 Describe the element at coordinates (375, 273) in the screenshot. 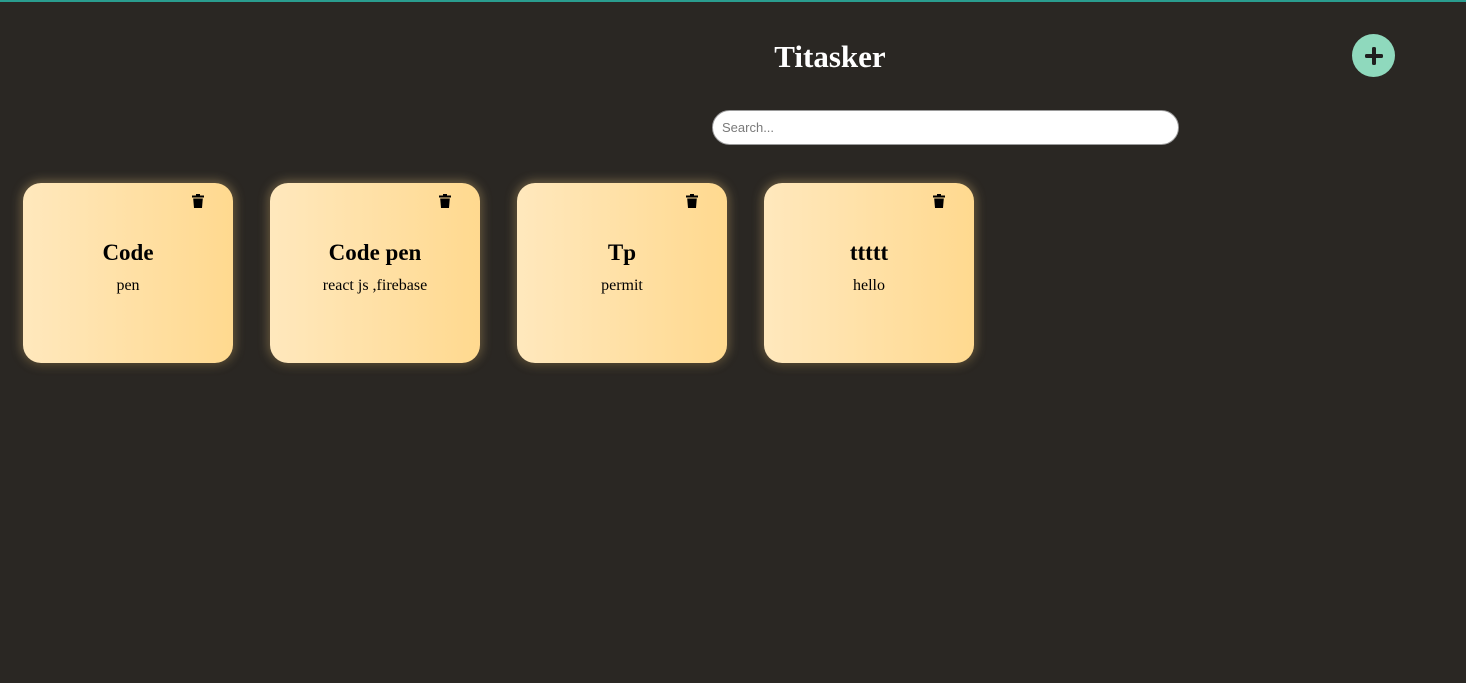

I see `task-card: Code pen react js ,firebase` at that location.